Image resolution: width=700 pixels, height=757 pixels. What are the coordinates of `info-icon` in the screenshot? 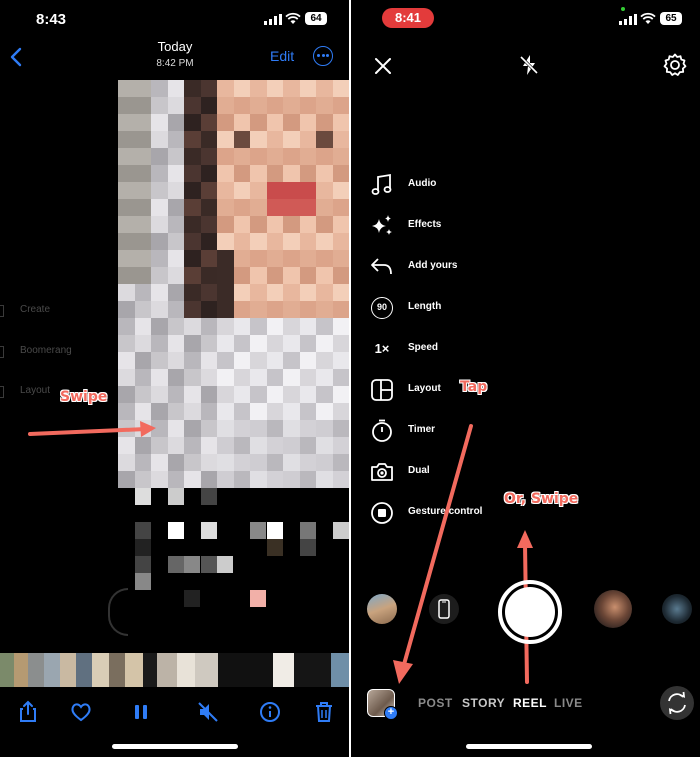 It's located at (270, 712).